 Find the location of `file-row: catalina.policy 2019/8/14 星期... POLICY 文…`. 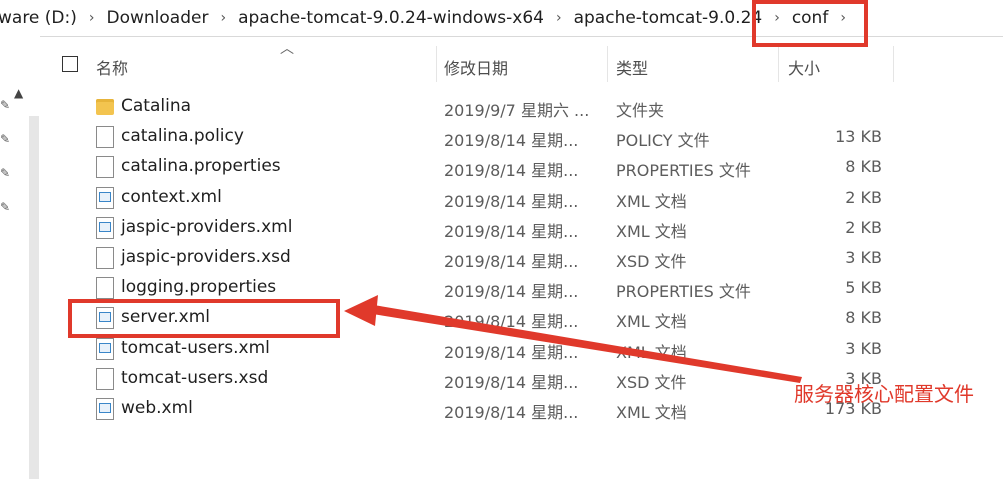

file-row: catalina.policy 2019/8/14 星期... POLICY 文… is located at coordinates (521, 137).